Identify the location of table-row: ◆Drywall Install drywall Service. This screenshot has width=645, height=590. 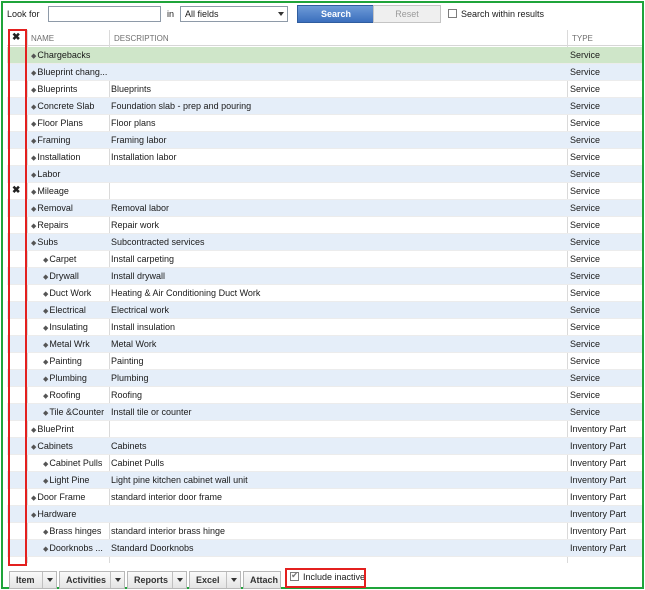
(324, 276).